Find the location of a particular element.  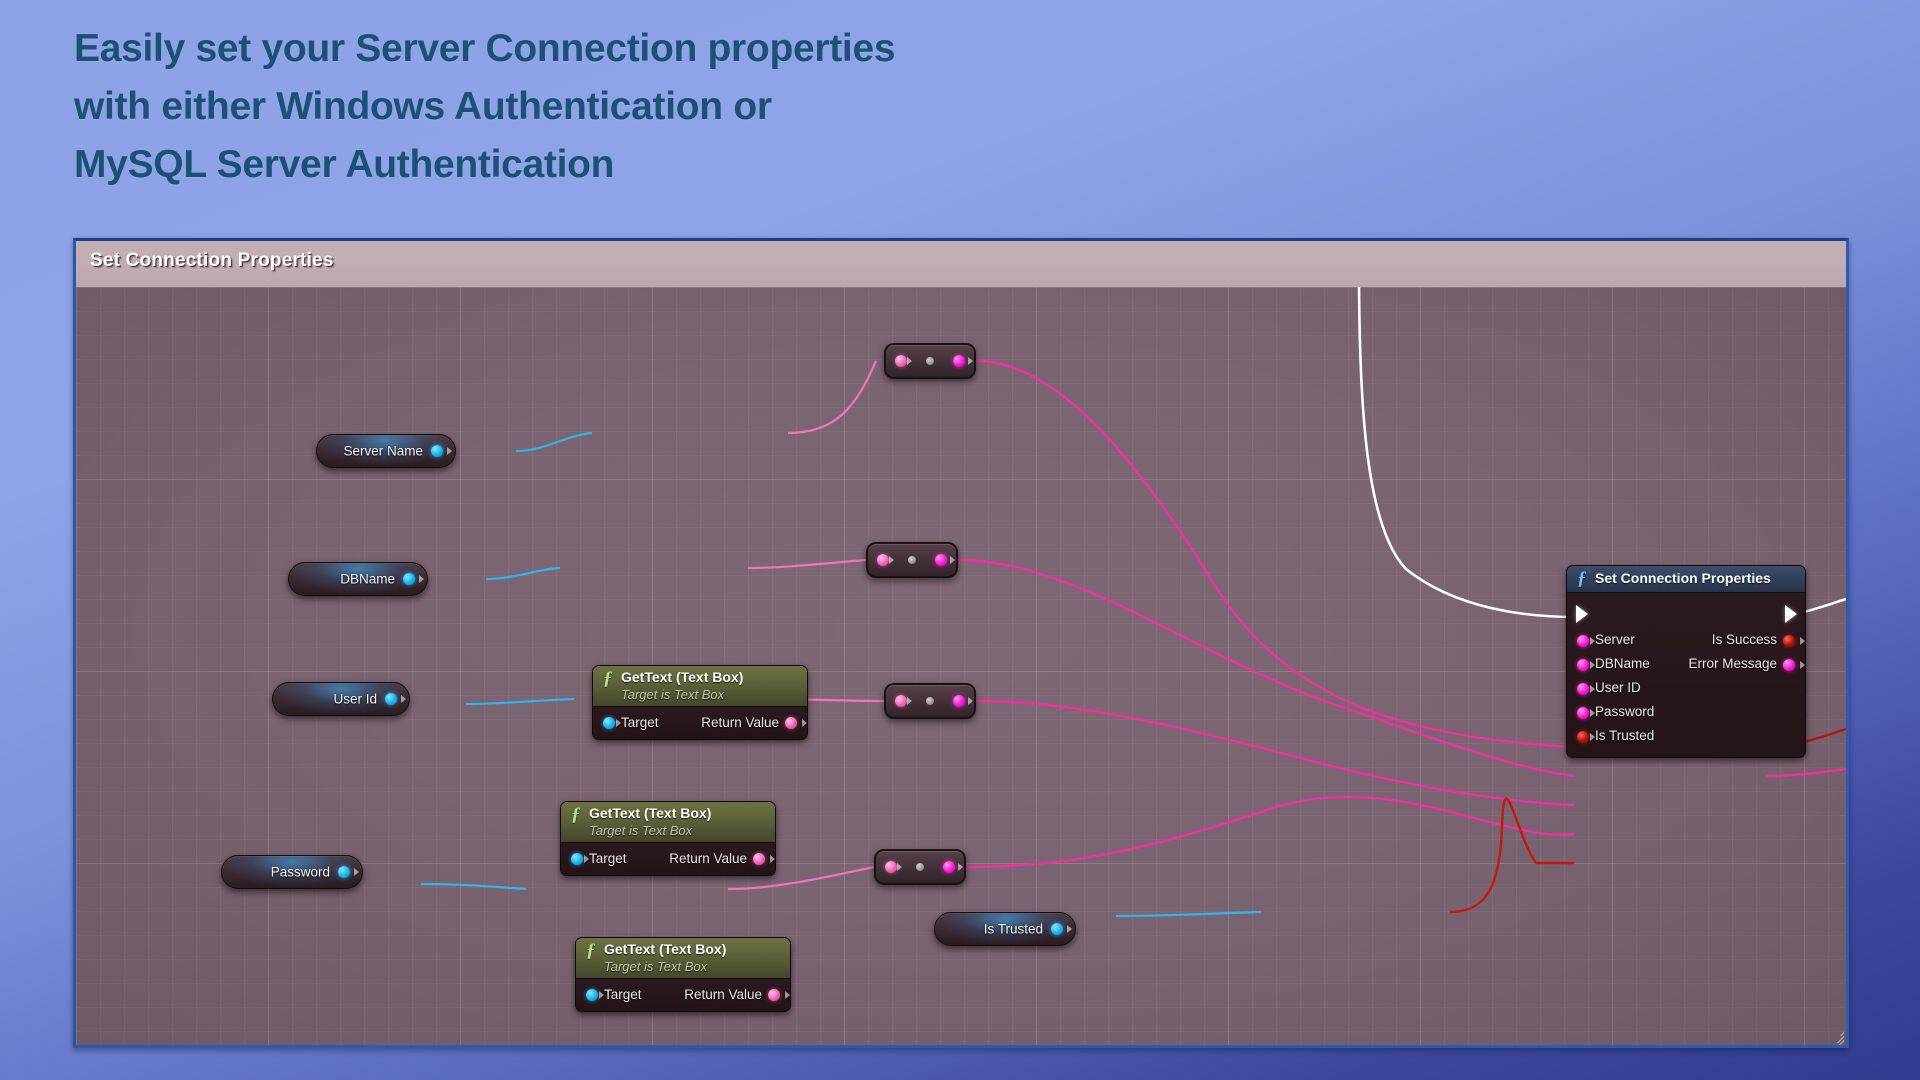

variable-label: DBName is located at coordinates (367, 579).